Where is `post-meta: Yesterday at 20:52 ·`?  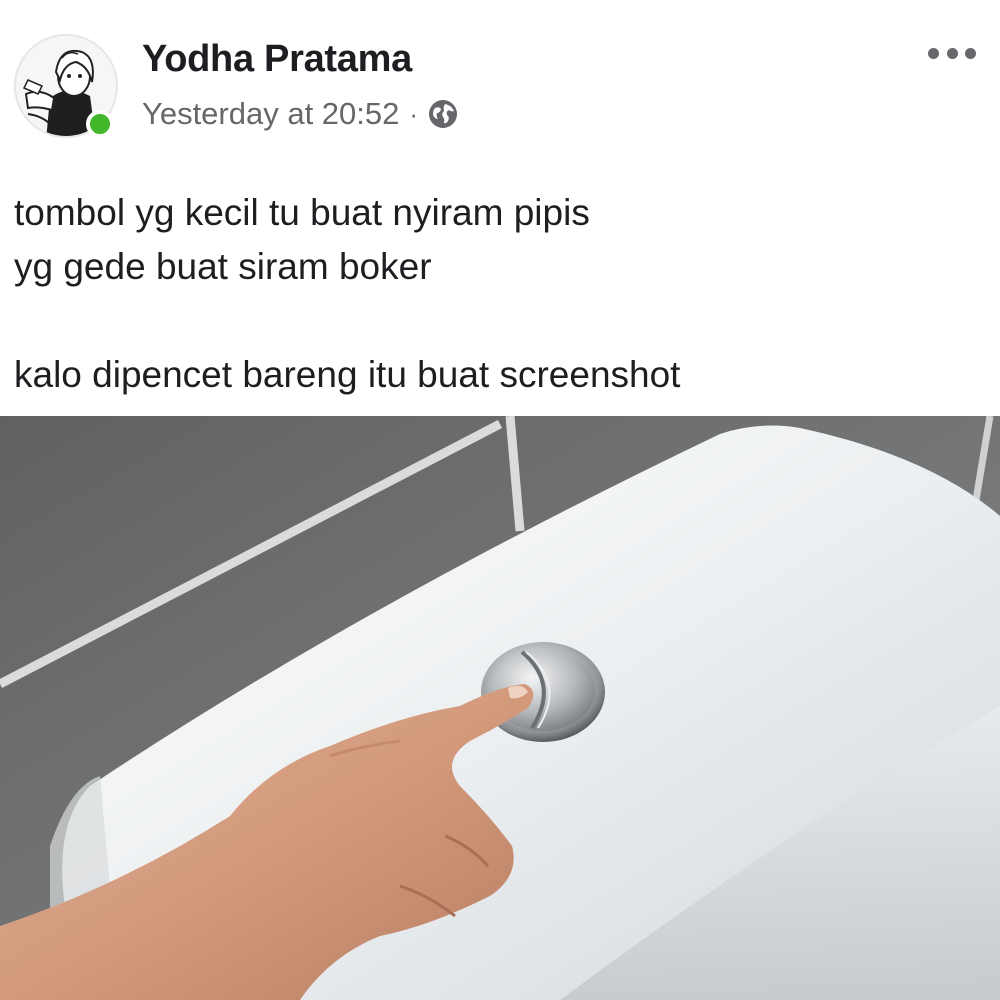 post-meta: Yesterday at 20:52 · is located at coordinates (300, 114).